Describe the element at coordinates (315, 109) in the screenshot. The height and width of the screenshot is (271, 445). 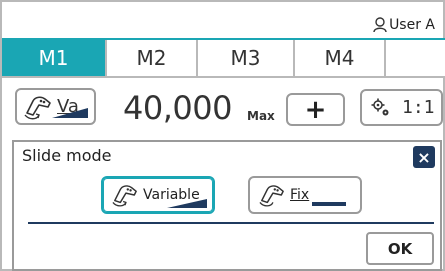
I see `increase-speed-button: +` at that location.